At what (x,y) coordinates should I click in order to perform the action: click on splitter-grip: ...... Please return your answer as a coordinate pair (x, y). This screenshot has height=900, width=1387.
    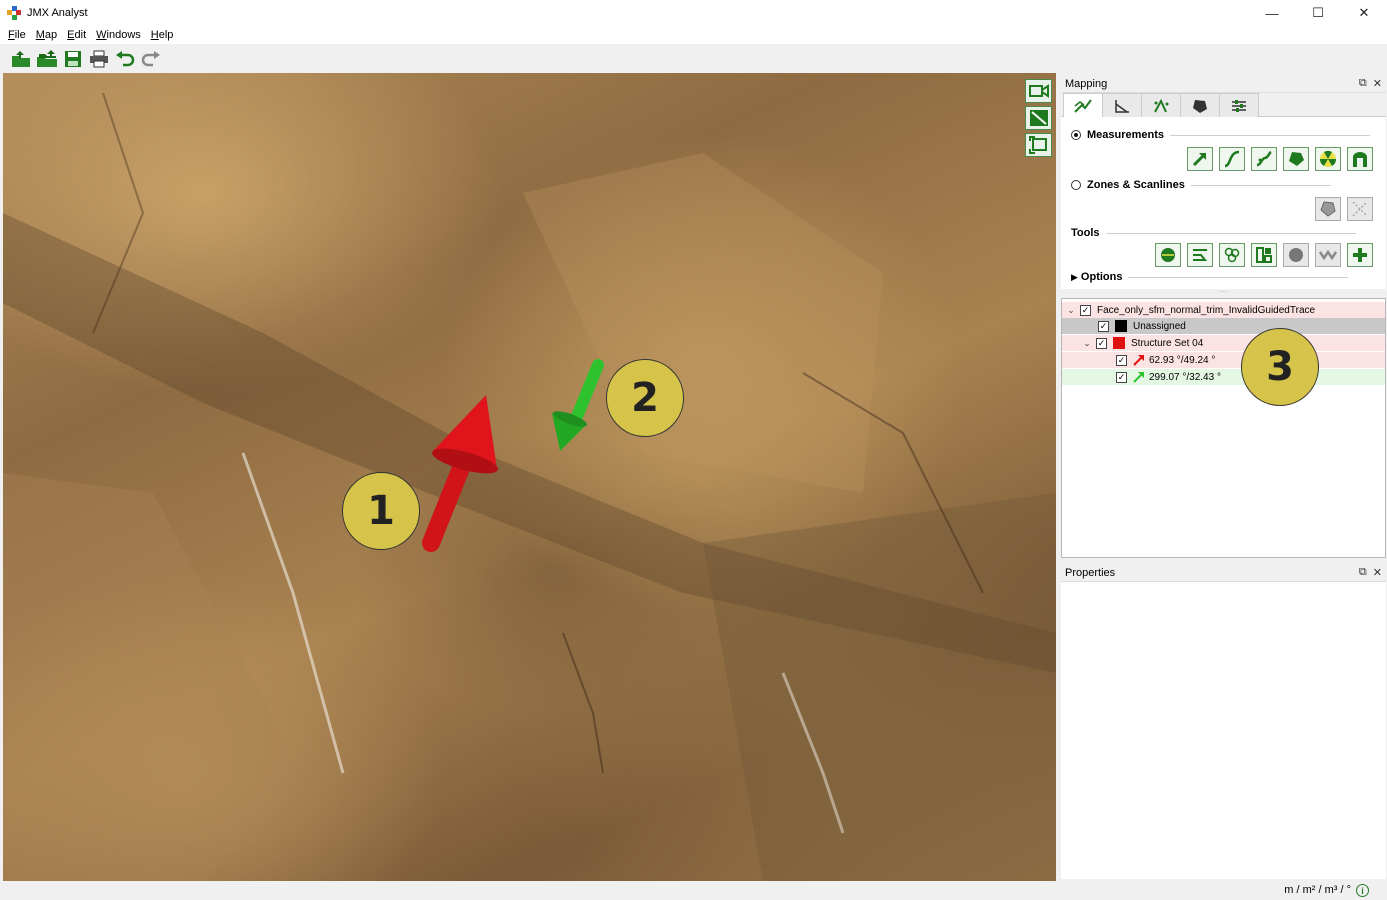
    Looking at the image, I should click on (1223, 290).